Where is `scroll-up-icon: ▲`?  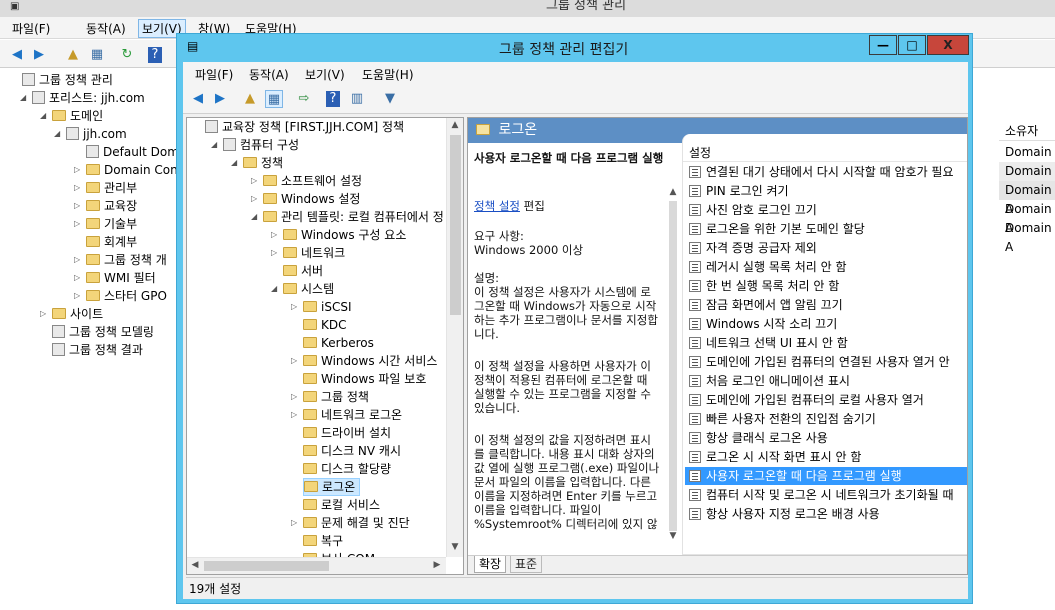 scroll-up-icon: ▲ is located at coordinates (673, 192).